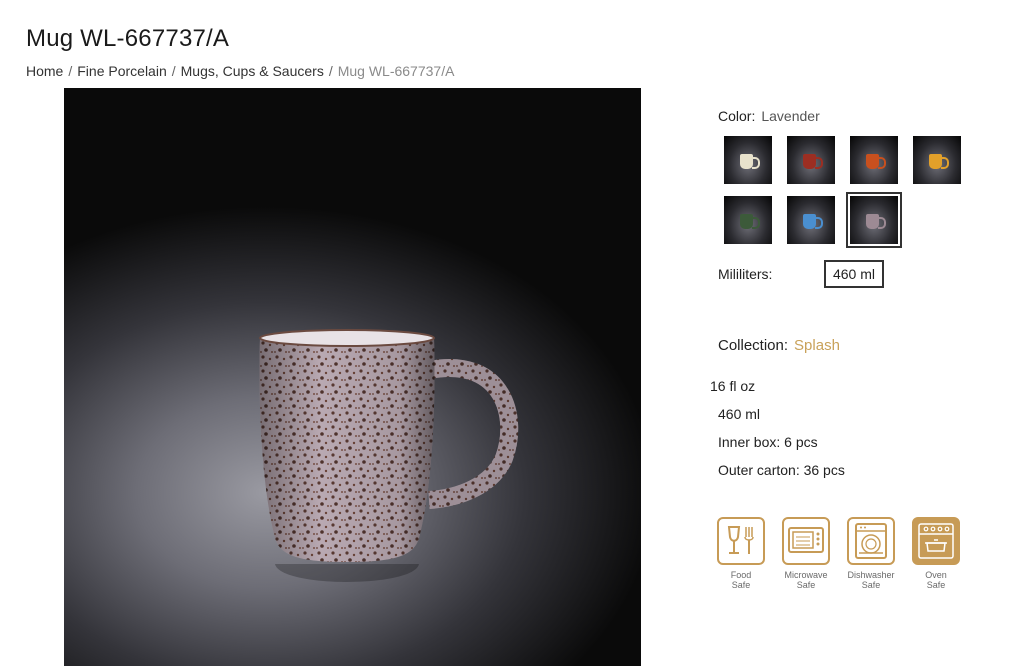  What do you see at coordinates (871, 541) in the screenshot?
I see `dishwasher-safe-icon` at bounding box center [871, 541].